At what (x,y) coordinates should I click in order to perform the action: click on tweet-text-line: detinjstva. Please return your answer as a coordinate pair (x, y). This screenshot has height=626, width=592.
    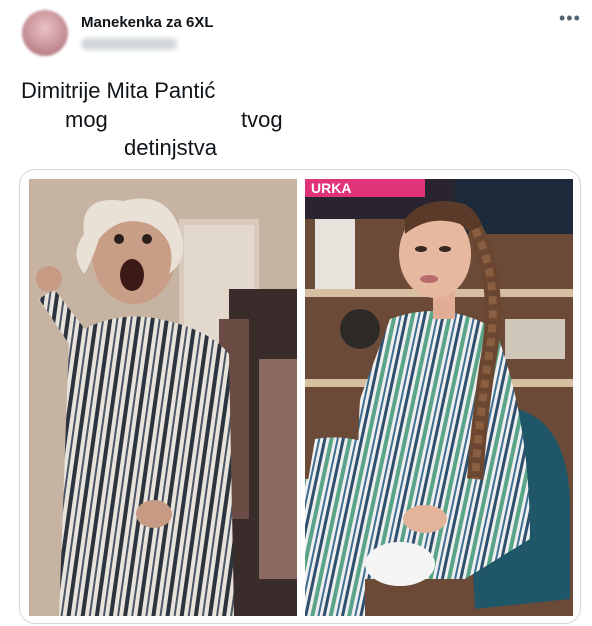
    Looking at the image, I should click on (170, 147).